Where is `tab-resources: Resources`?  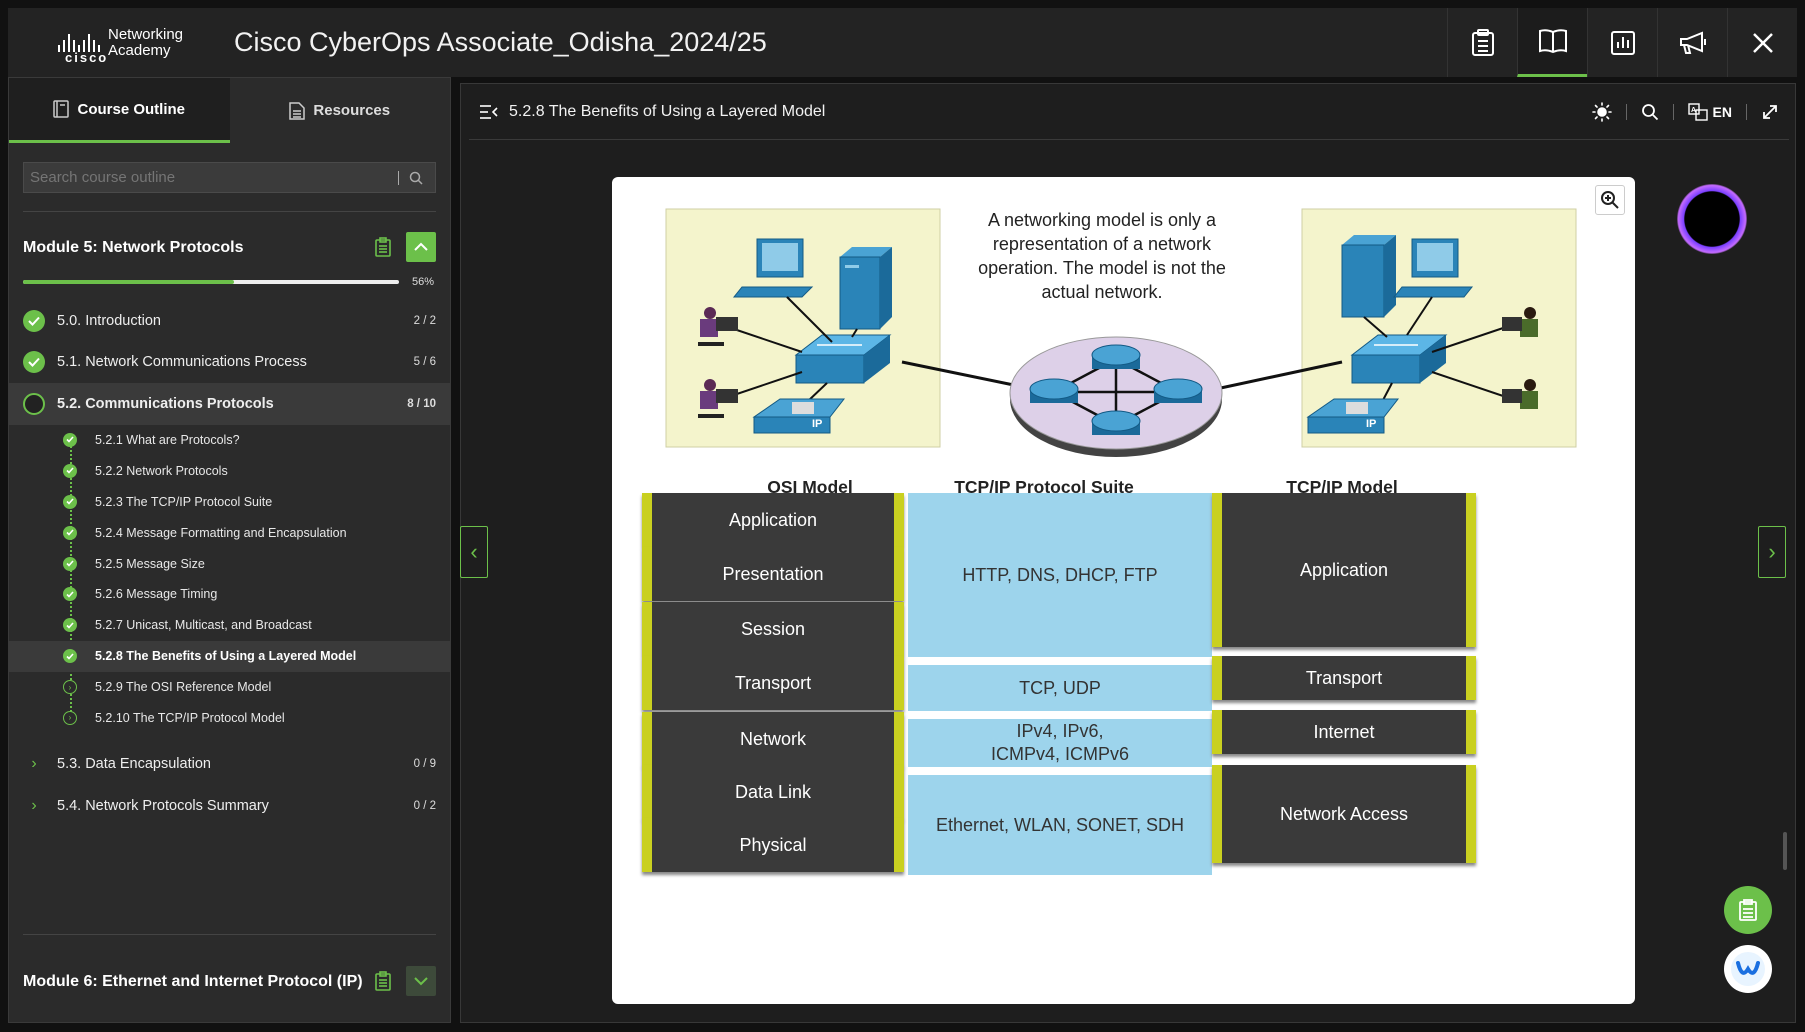
tab-resources: Resources is located at coordinates (339, 110).